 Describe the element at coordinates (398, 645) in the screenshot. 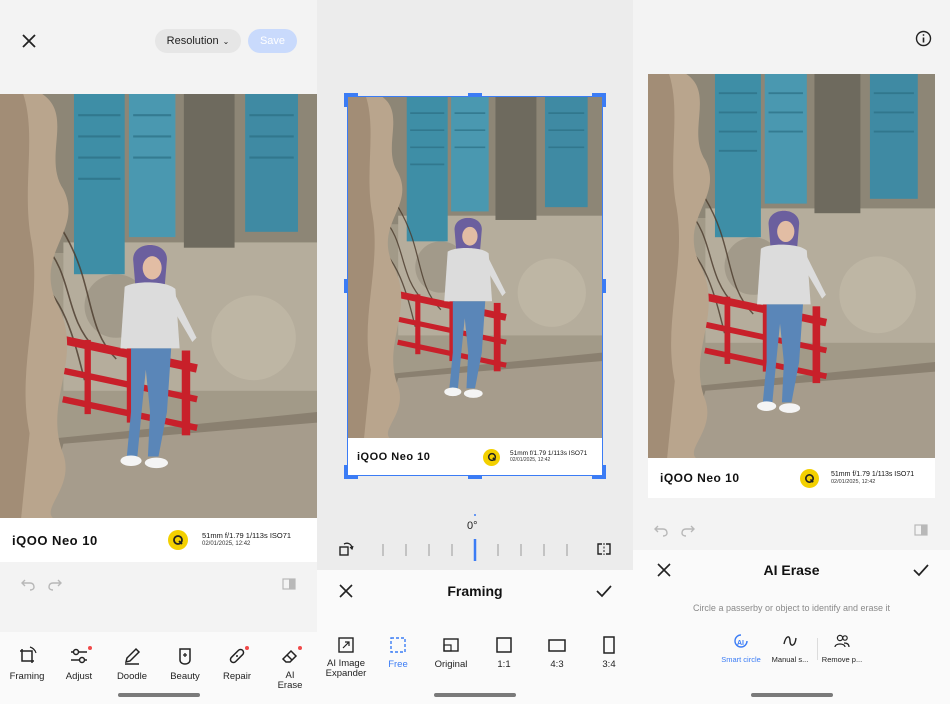

I see `free-crop-icon` at that location.